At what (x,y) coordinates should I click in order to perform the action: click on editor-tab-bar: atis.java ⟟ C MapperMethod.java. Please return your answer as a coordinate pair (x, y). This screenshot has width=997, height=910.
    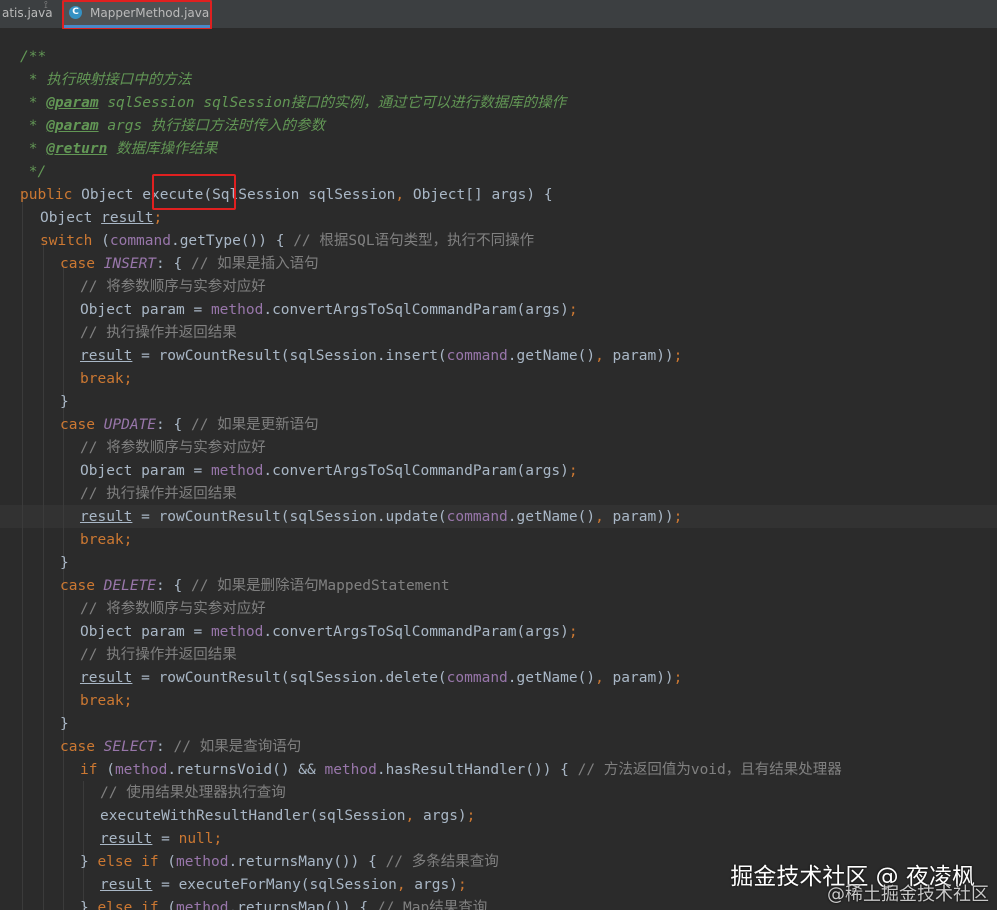
    Looking at the image, I should click on (498, 15).